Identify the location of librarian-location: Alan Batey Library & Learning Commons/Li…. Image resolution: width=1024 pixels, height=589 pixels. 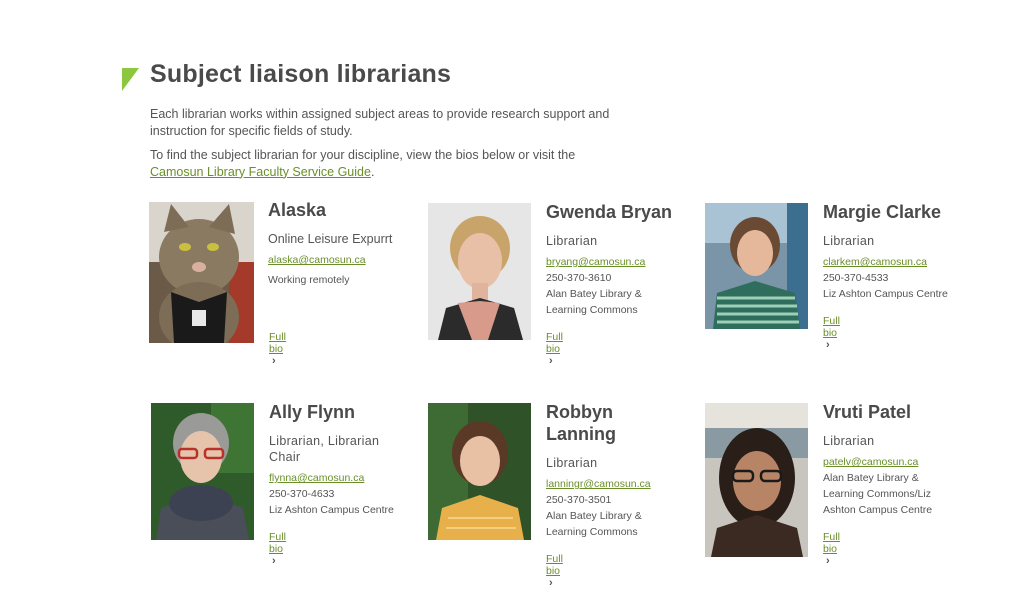
(878, 494).